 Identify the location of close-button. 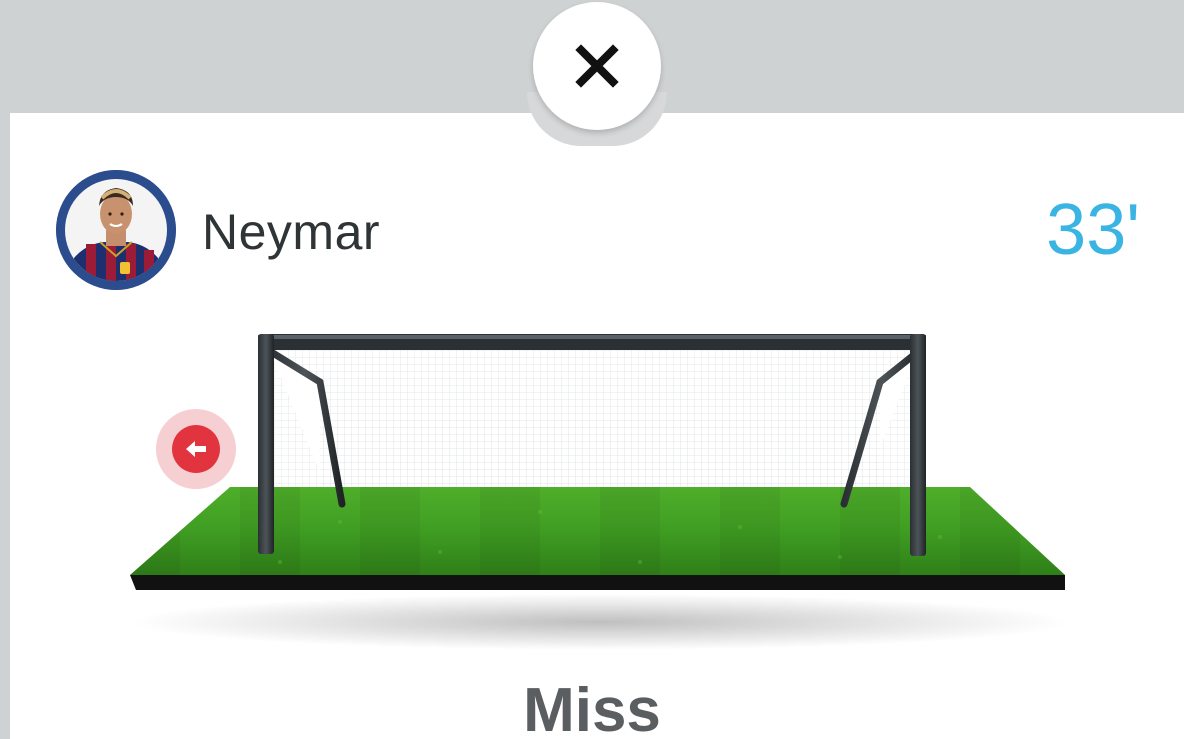
(597, 66).